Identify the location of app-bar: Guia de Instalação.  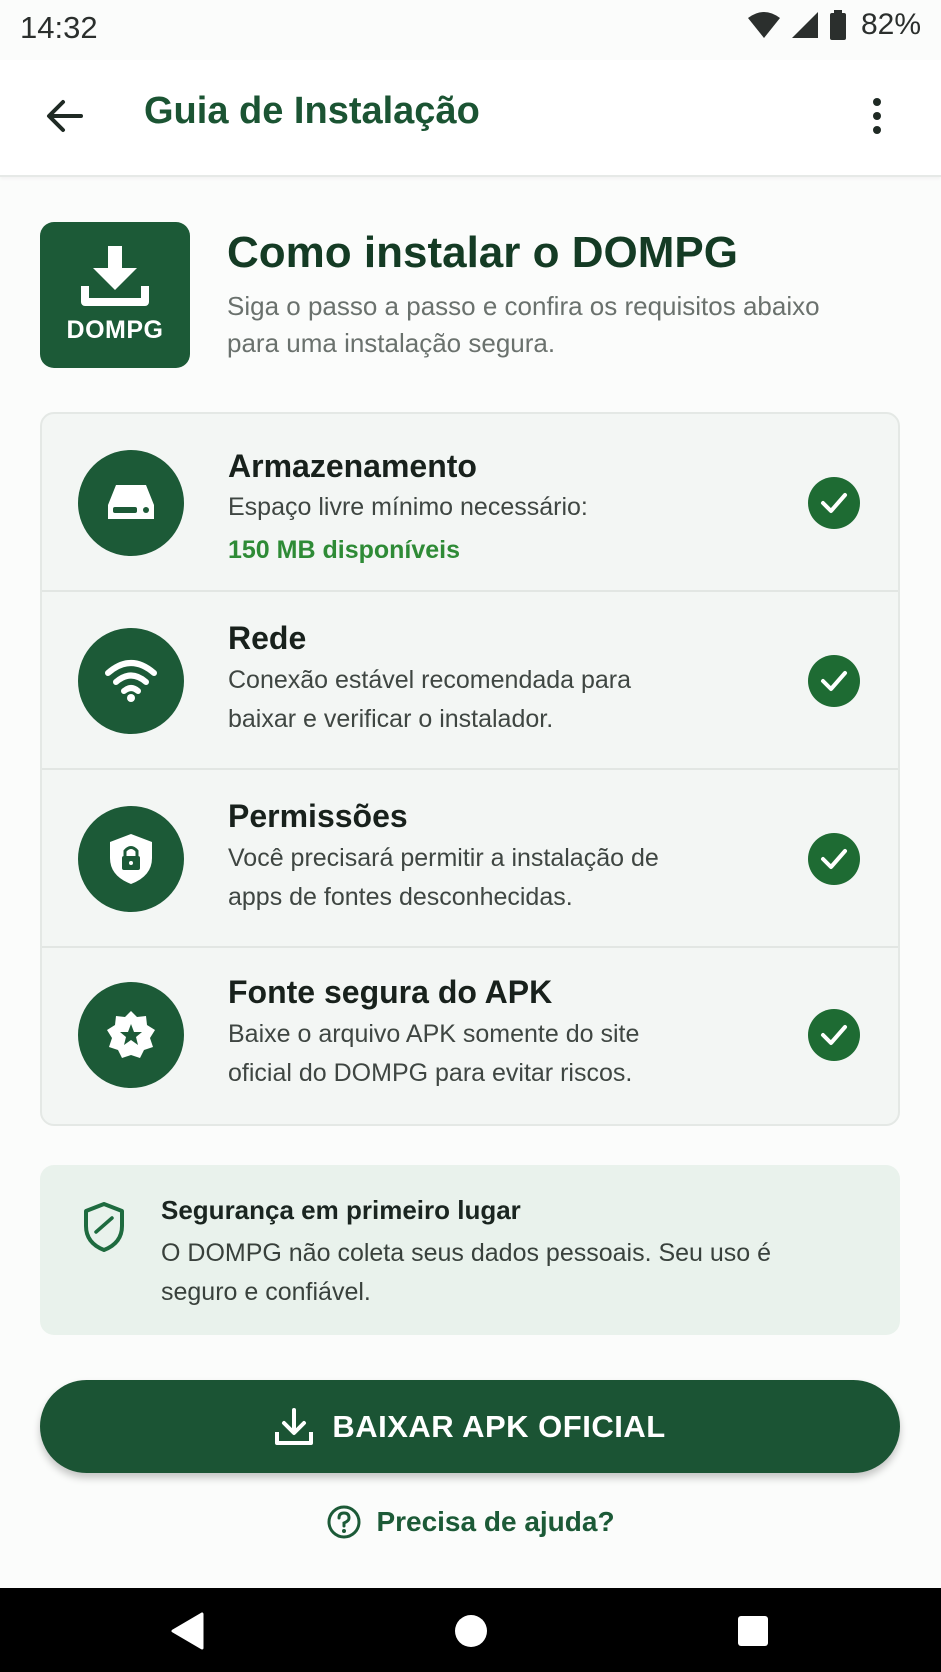
(470, 118).